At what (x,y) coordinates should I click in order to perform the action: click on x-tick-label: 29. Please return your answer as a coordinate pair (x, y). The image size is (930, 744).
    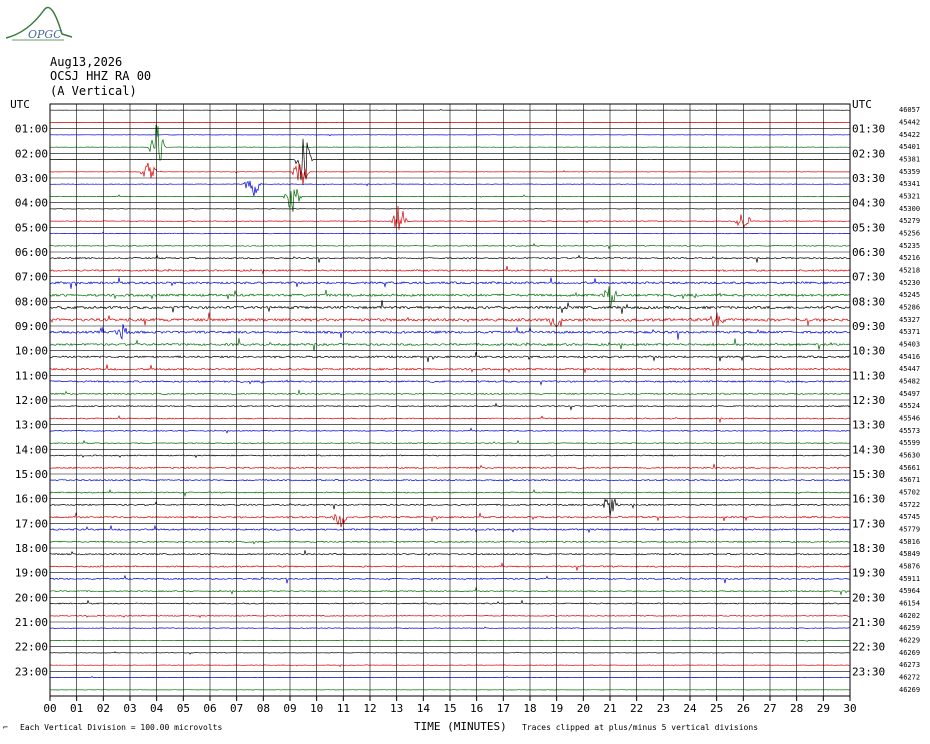
    Looking at the image, I should click on (823, 708).